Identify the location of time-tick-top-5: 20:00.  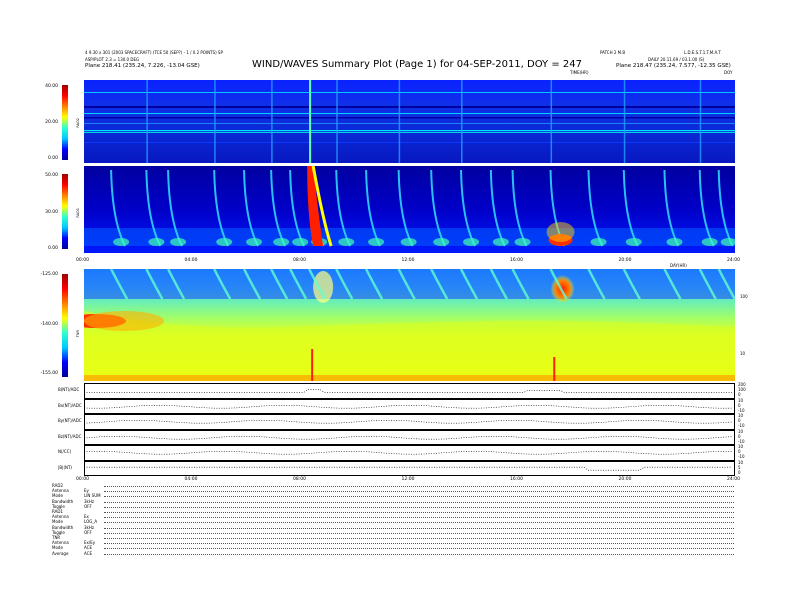
(625, 260).